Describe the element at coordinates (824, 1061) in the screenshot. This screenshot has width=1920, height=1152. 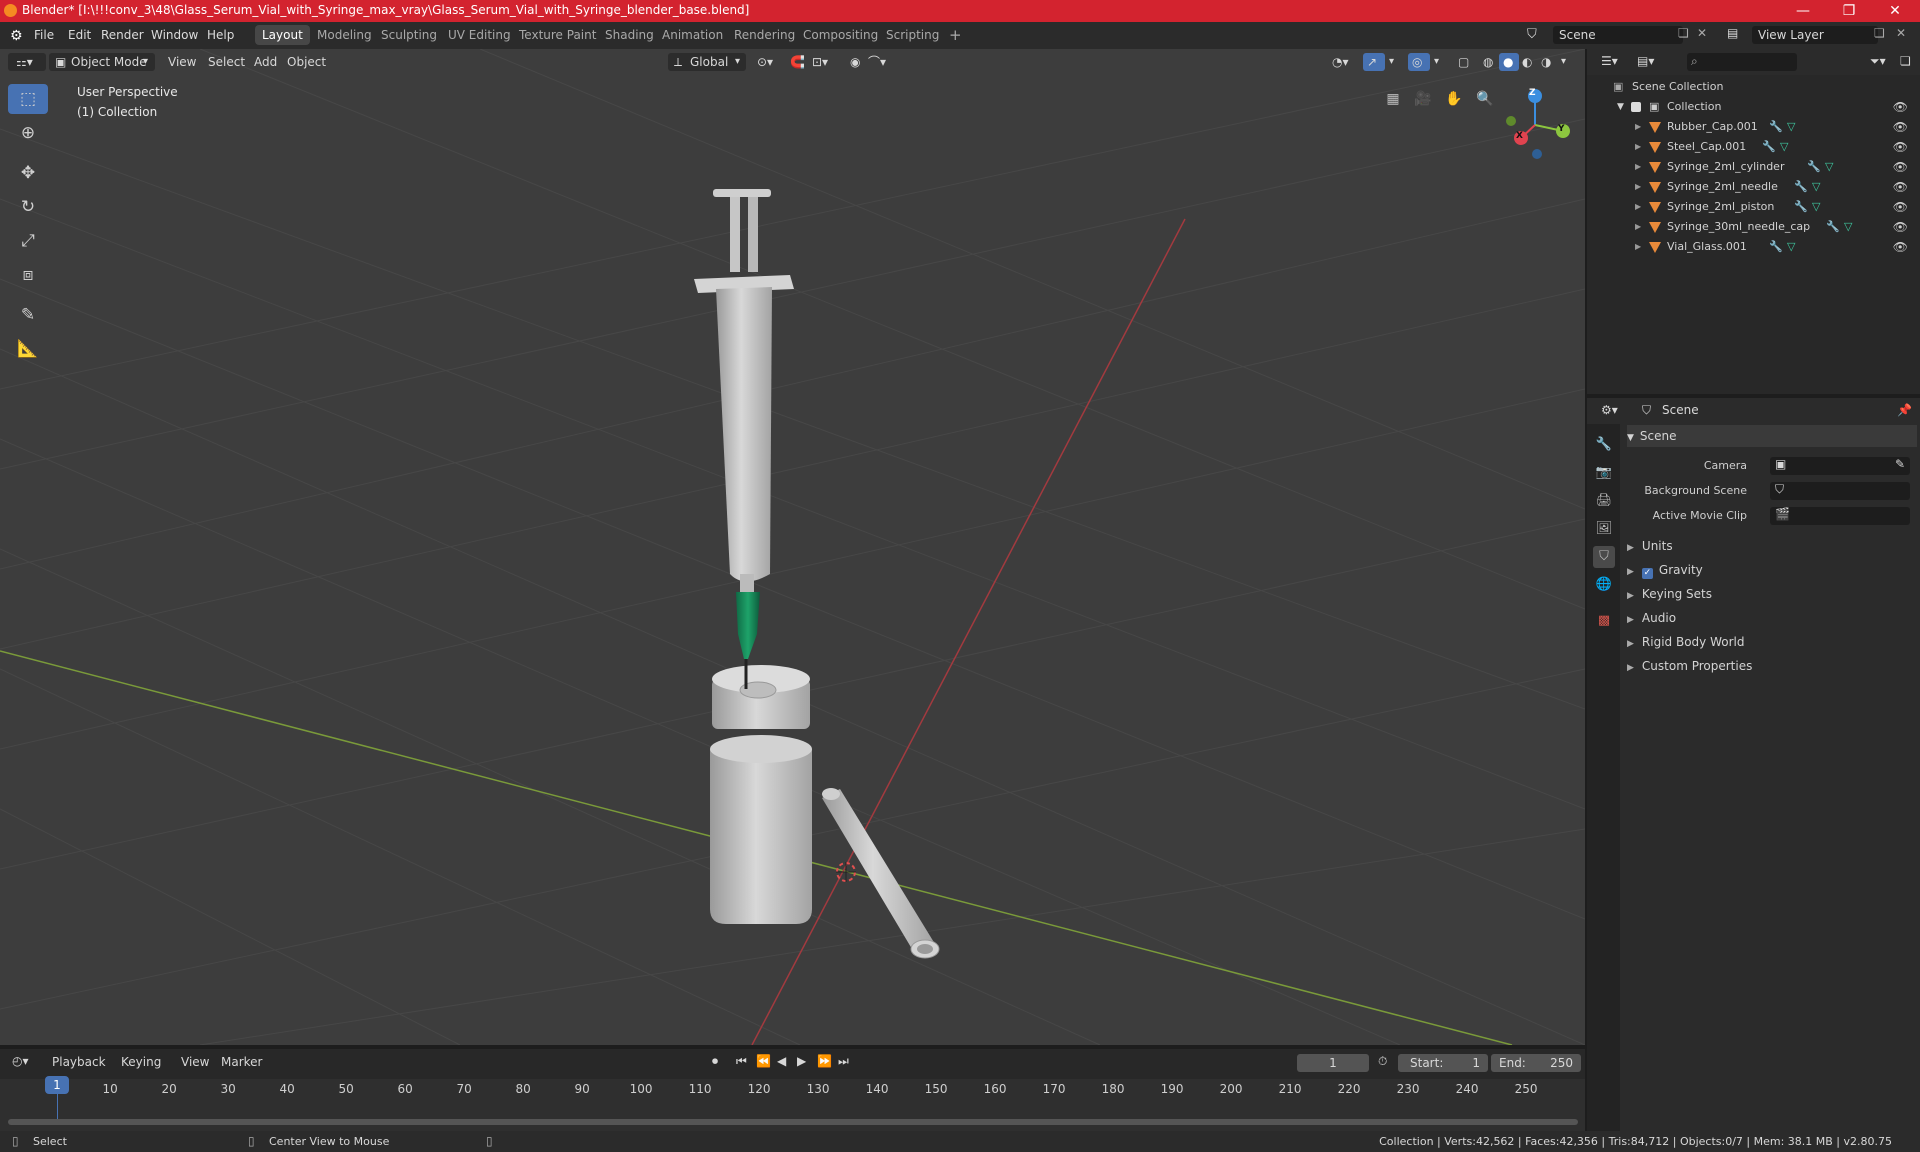
I see `next-keyframe-icon: ⏩` at that location.